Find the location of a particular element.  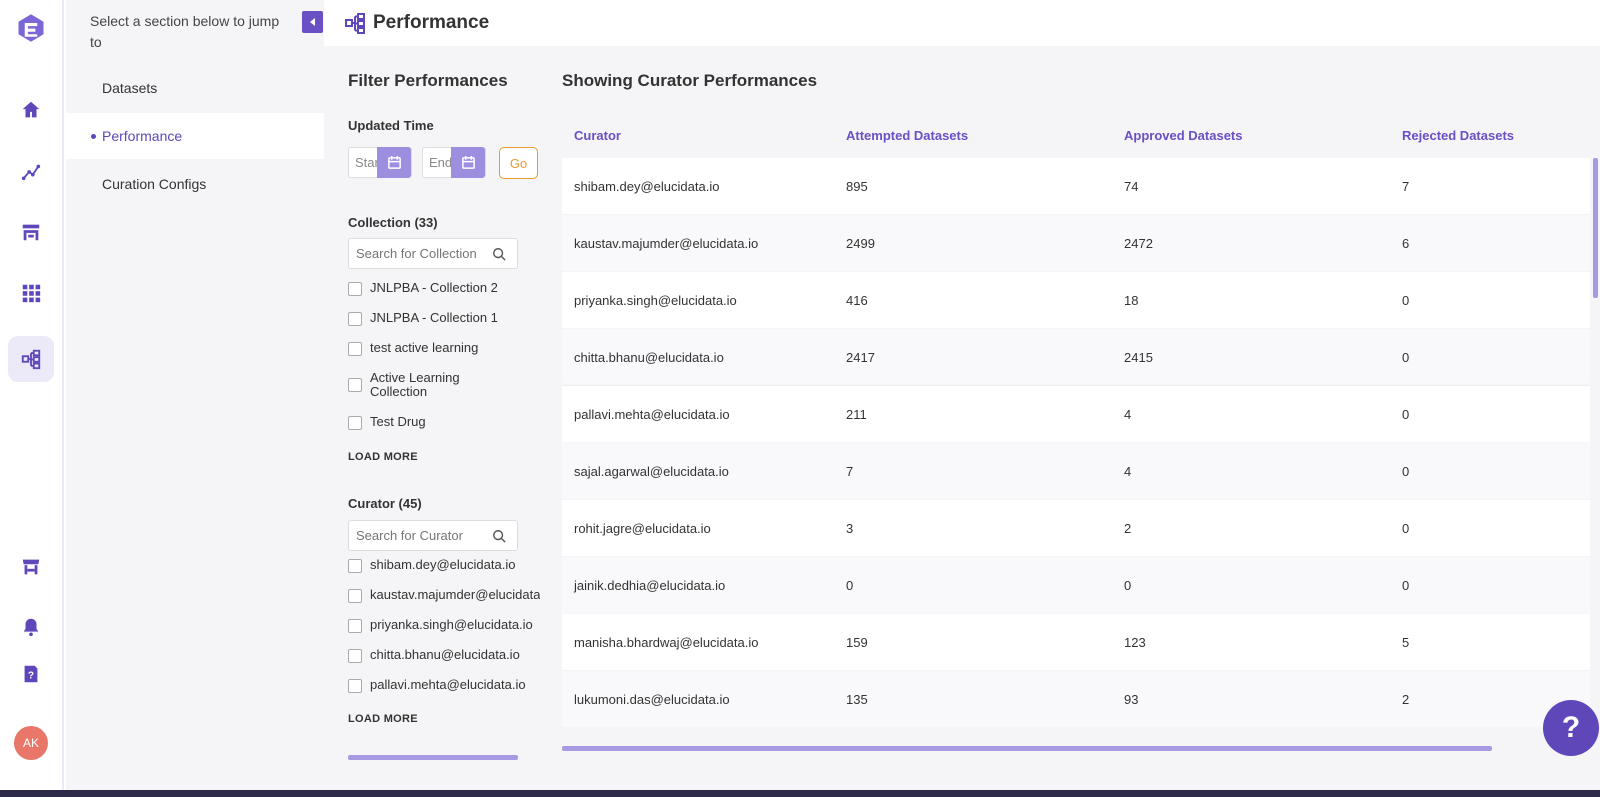

curator-option: kaustav.majumder@elucidata.io is located at coordinates (448, 595).